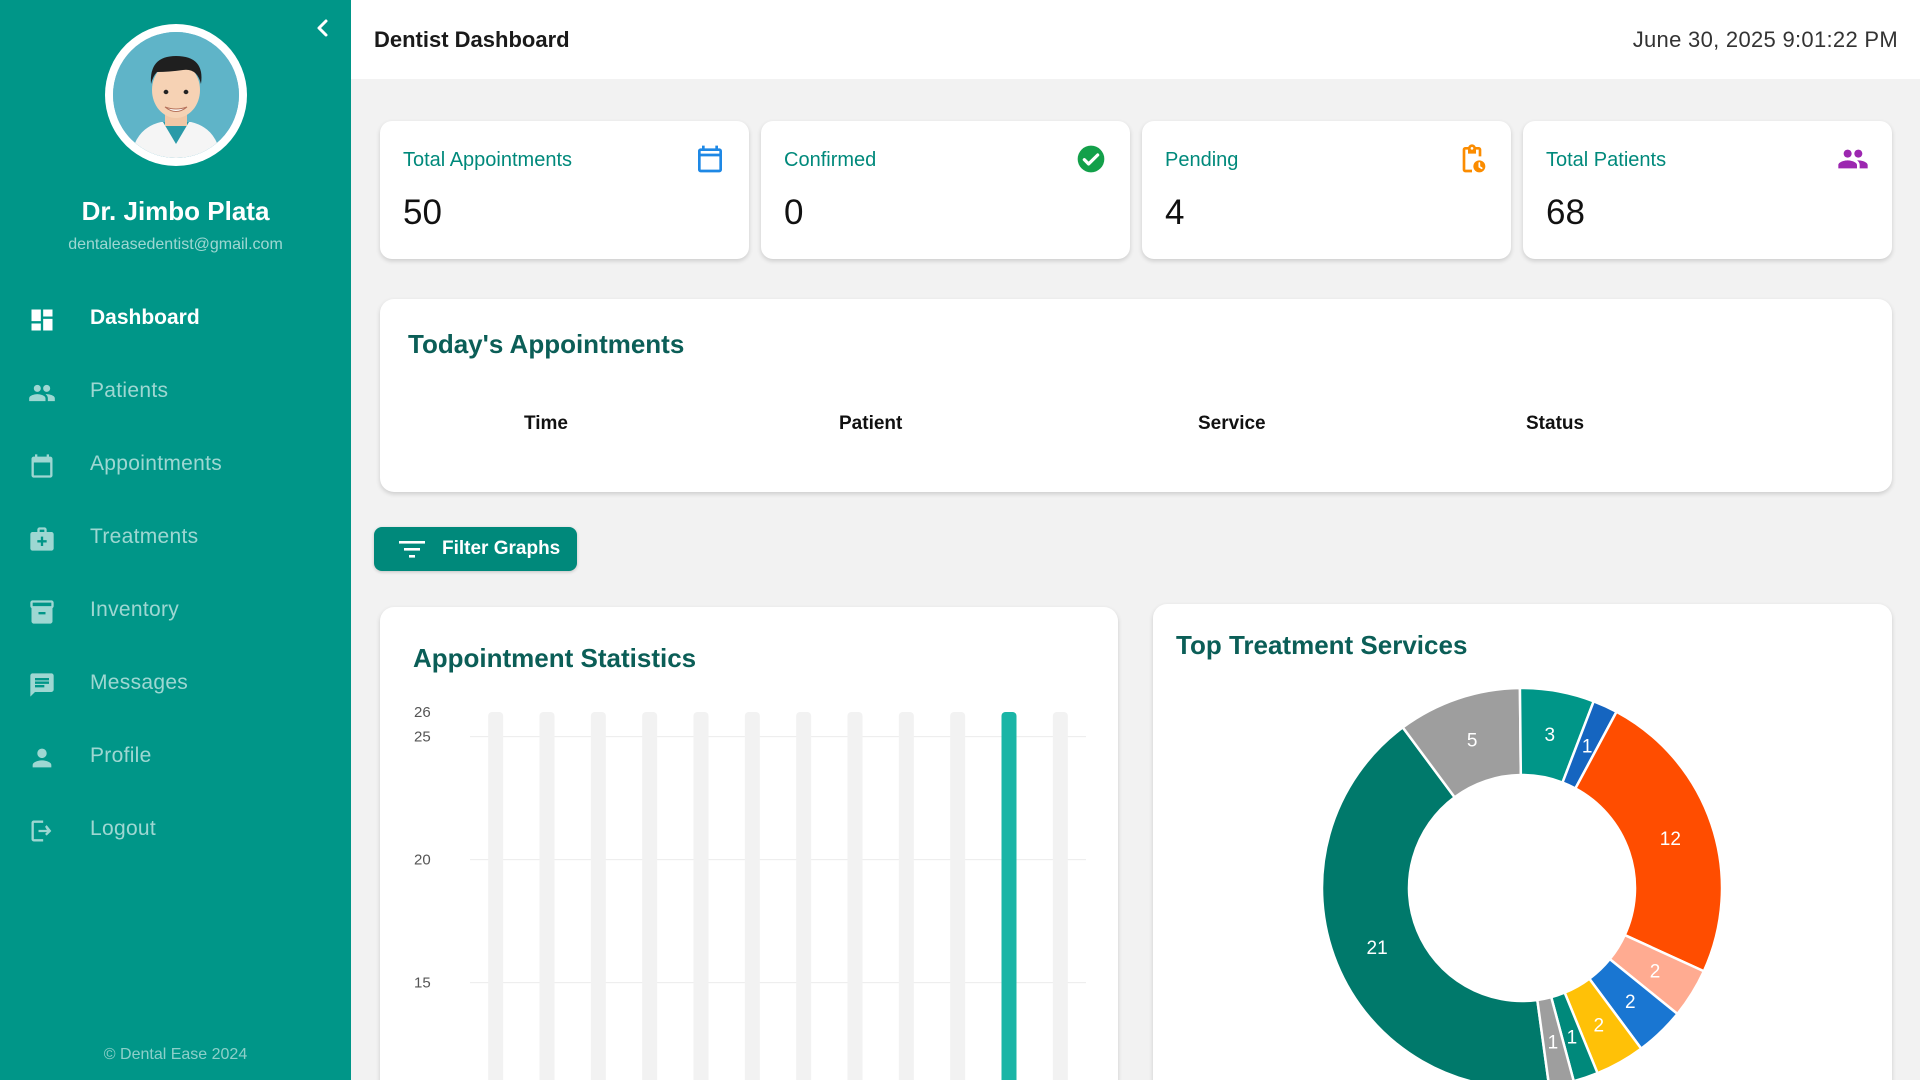 The width and height of the screenshot is (1920, 1080). What do you see at coordinates (422, 712) in the screenshot?
I see `y-tick-label: 26` at bounding box center [422, 712].